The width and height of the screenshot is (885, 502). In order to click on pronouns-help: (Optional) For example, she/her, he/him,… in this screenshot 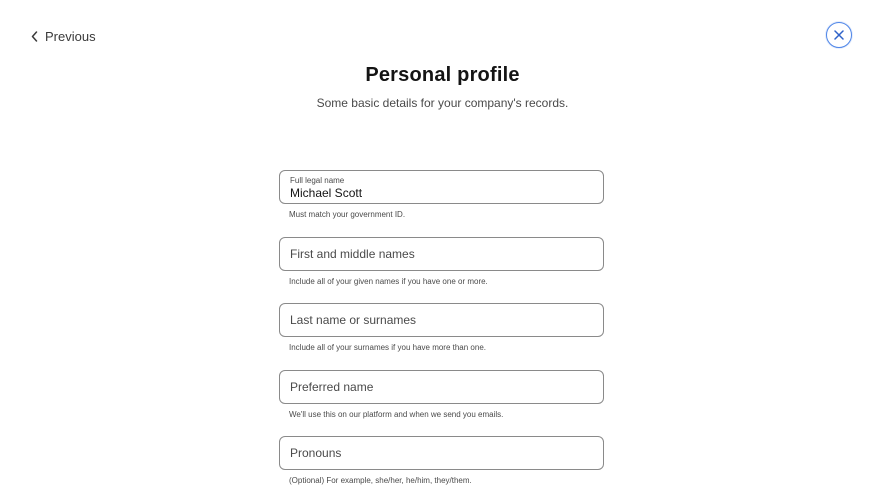, I will do `click(380, 480)`.